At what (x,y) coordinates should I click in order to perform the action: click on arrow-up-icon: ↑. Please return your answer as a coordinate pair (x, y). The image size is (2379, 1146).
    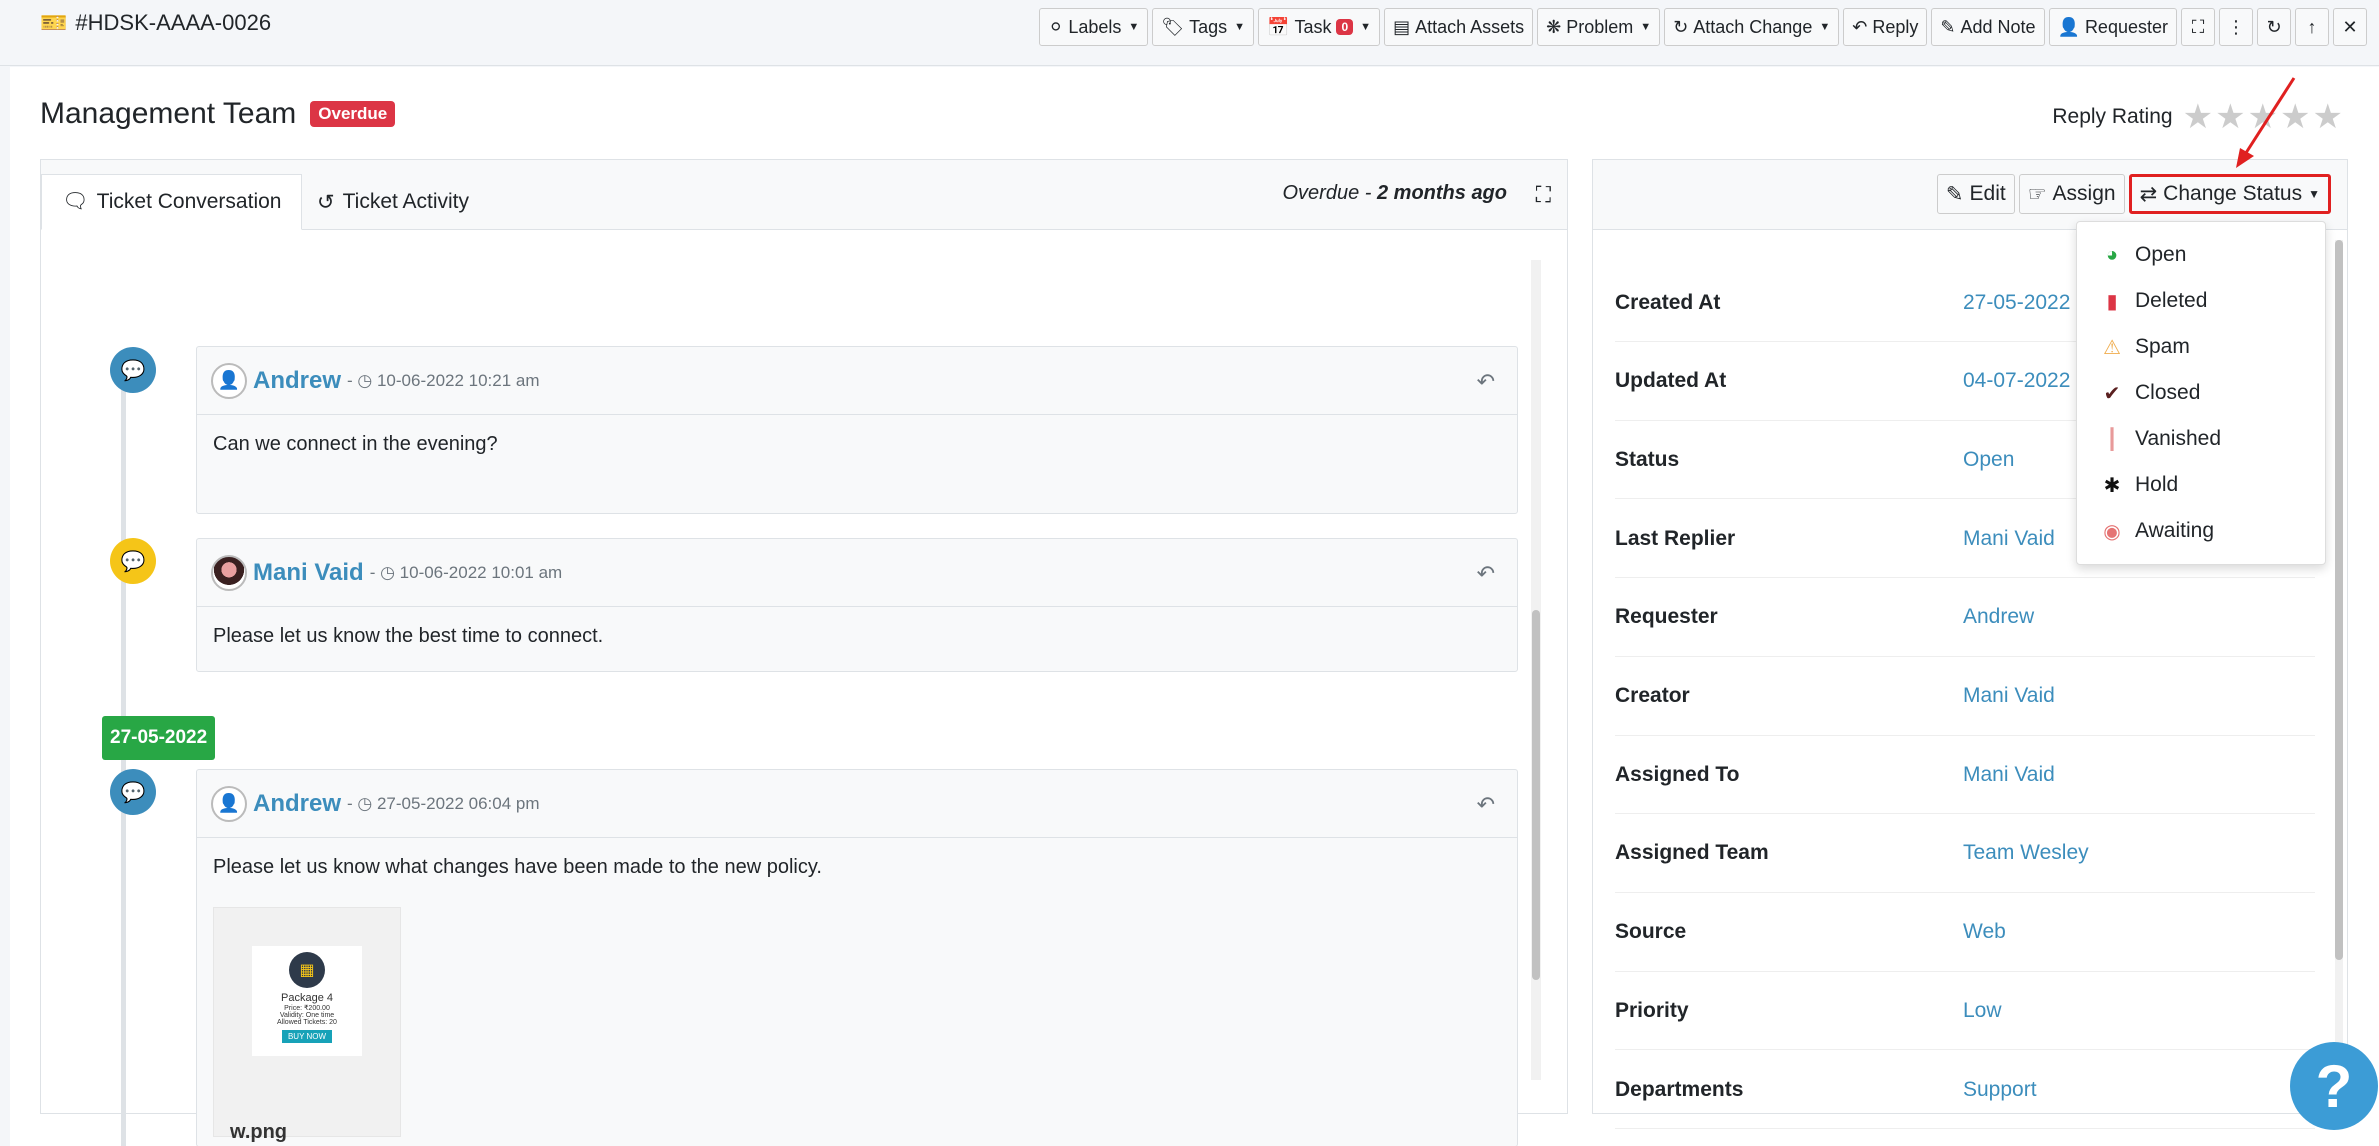
    Looking at the image, I should click on (2312, 26).